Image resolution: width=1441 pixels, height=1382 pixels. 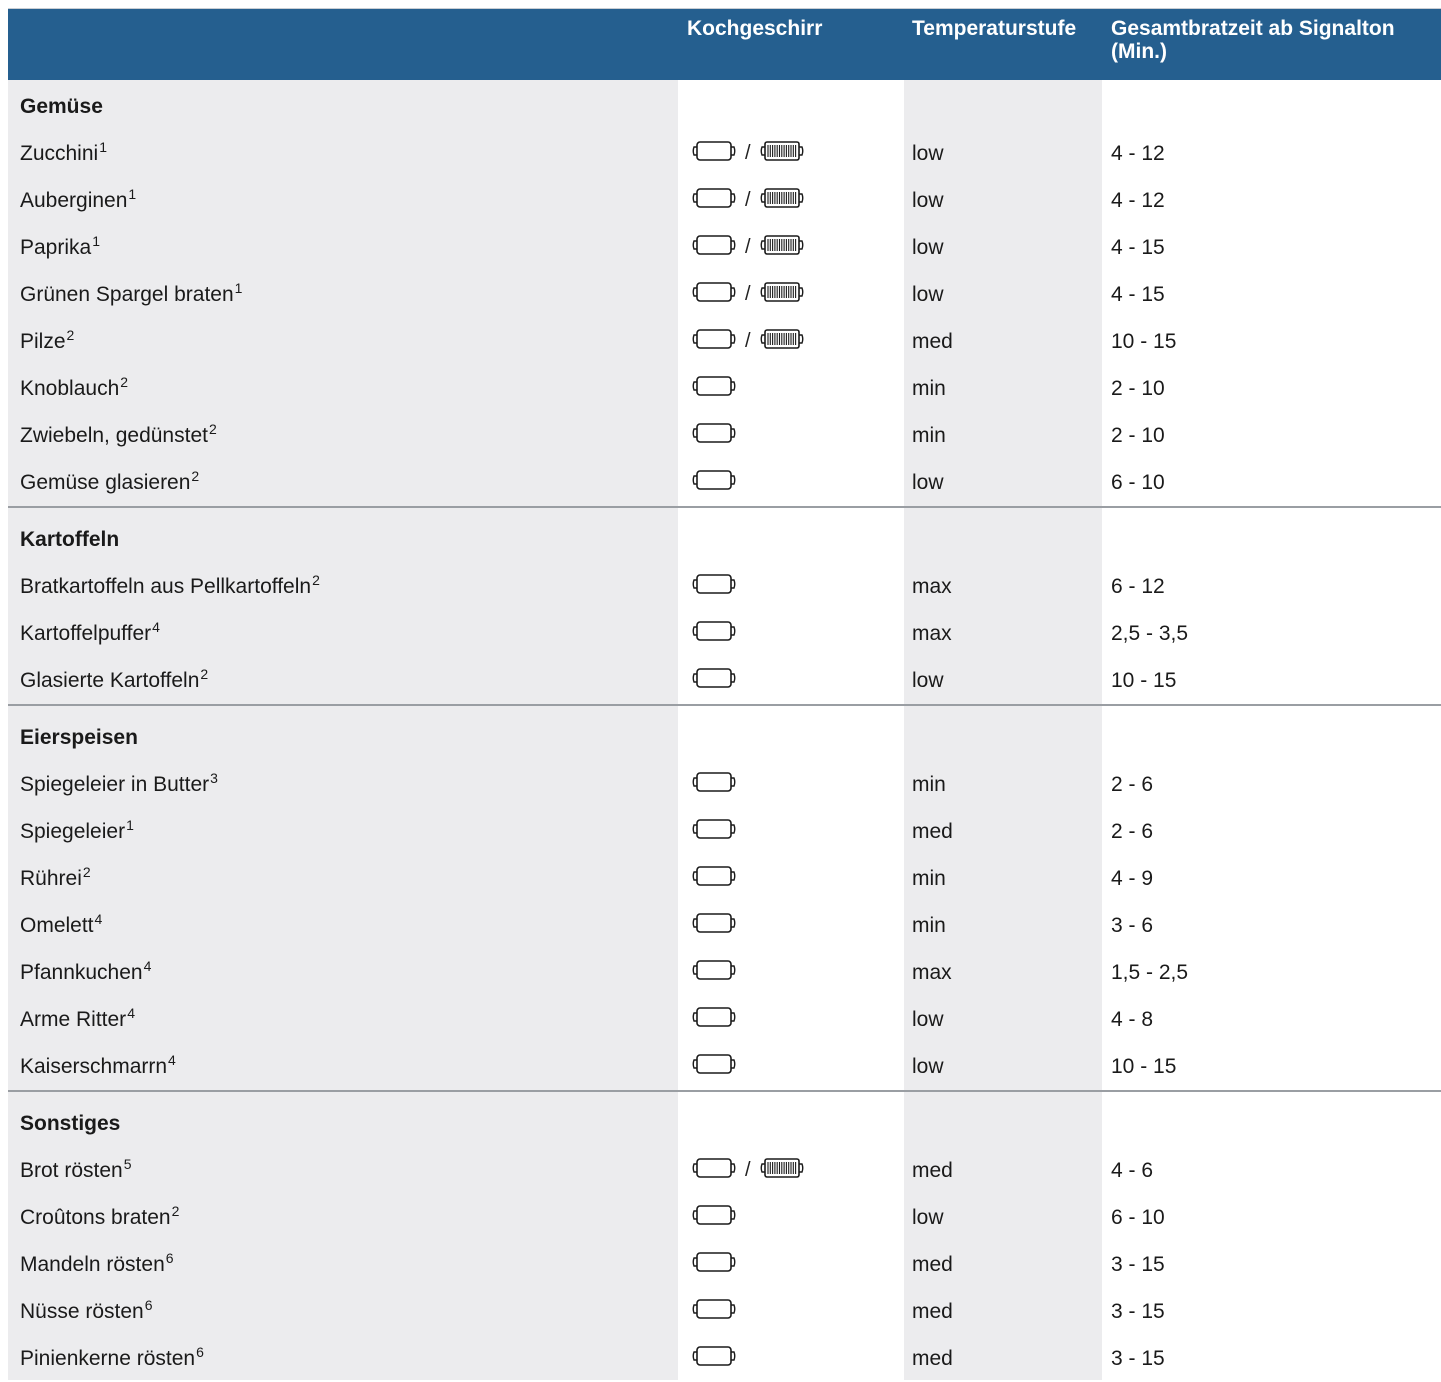 What do you see at coordinates (79, 737) in the screenshot?
I see `section-title: Eierspeisen` at bounding box center [79, 737].